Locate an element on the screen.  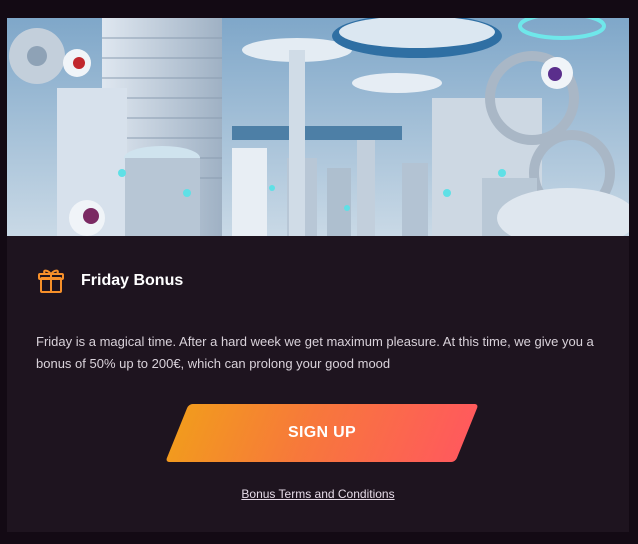
gift-icon is located at coordinates (51, 281).